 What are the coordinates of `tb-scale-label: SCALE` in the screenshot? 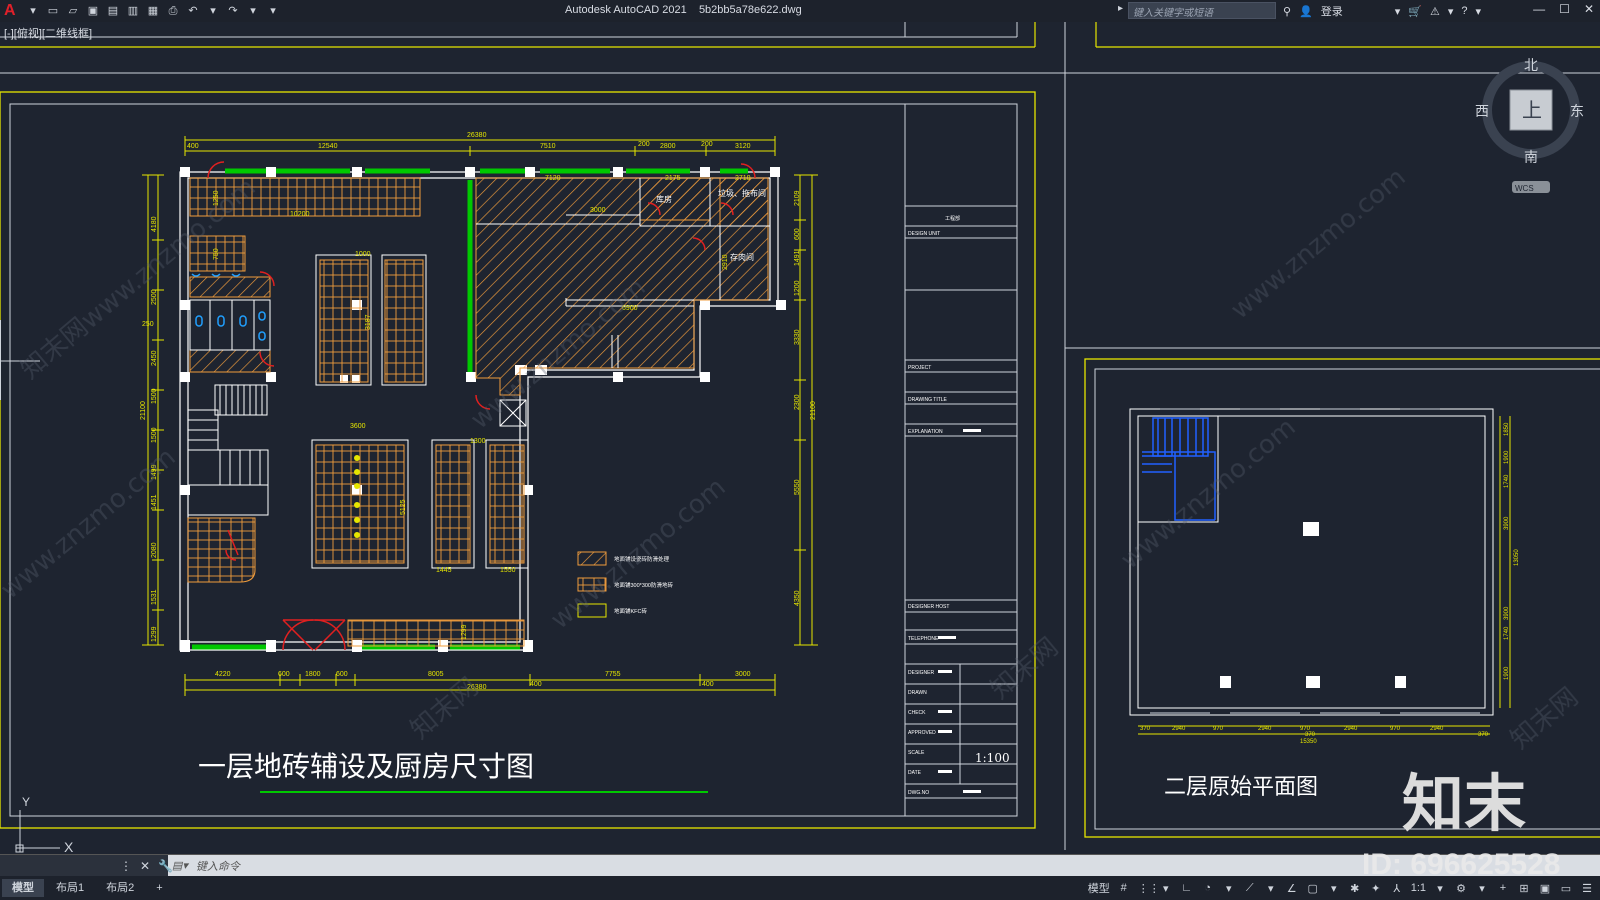 It's located at (916, 753).